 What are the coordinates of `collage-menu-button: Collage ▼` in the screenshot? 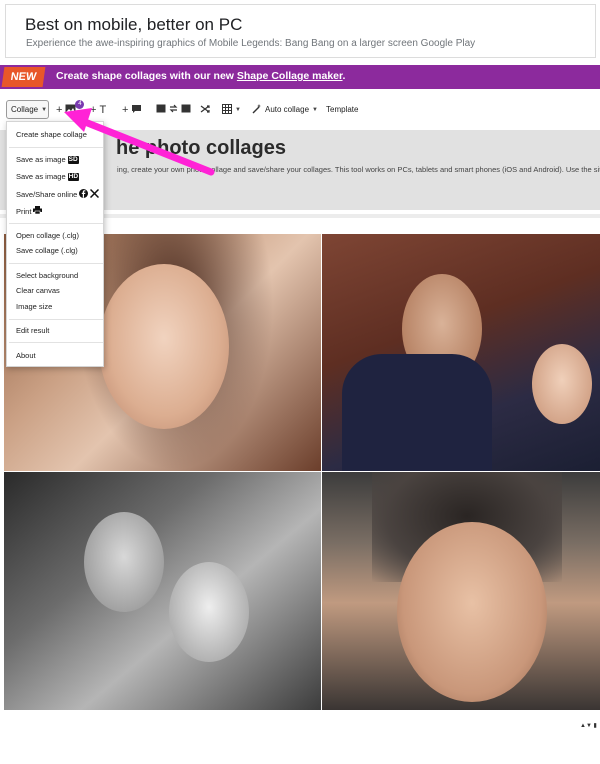 It's located at (27, 109).